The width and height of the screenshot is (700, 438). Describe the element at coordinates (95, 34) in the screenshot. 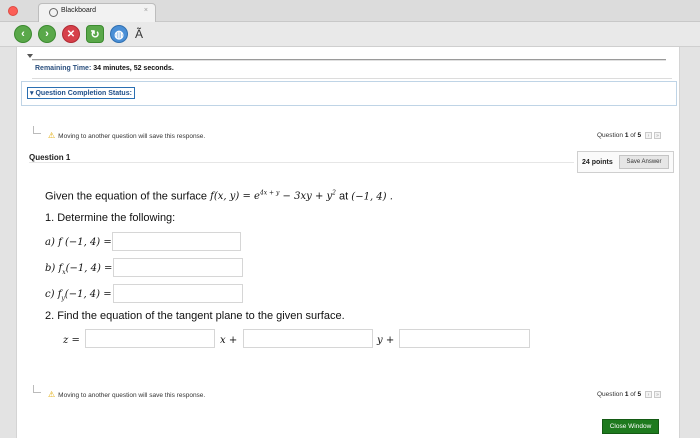

I see `reload-icon: ↻` at that location.